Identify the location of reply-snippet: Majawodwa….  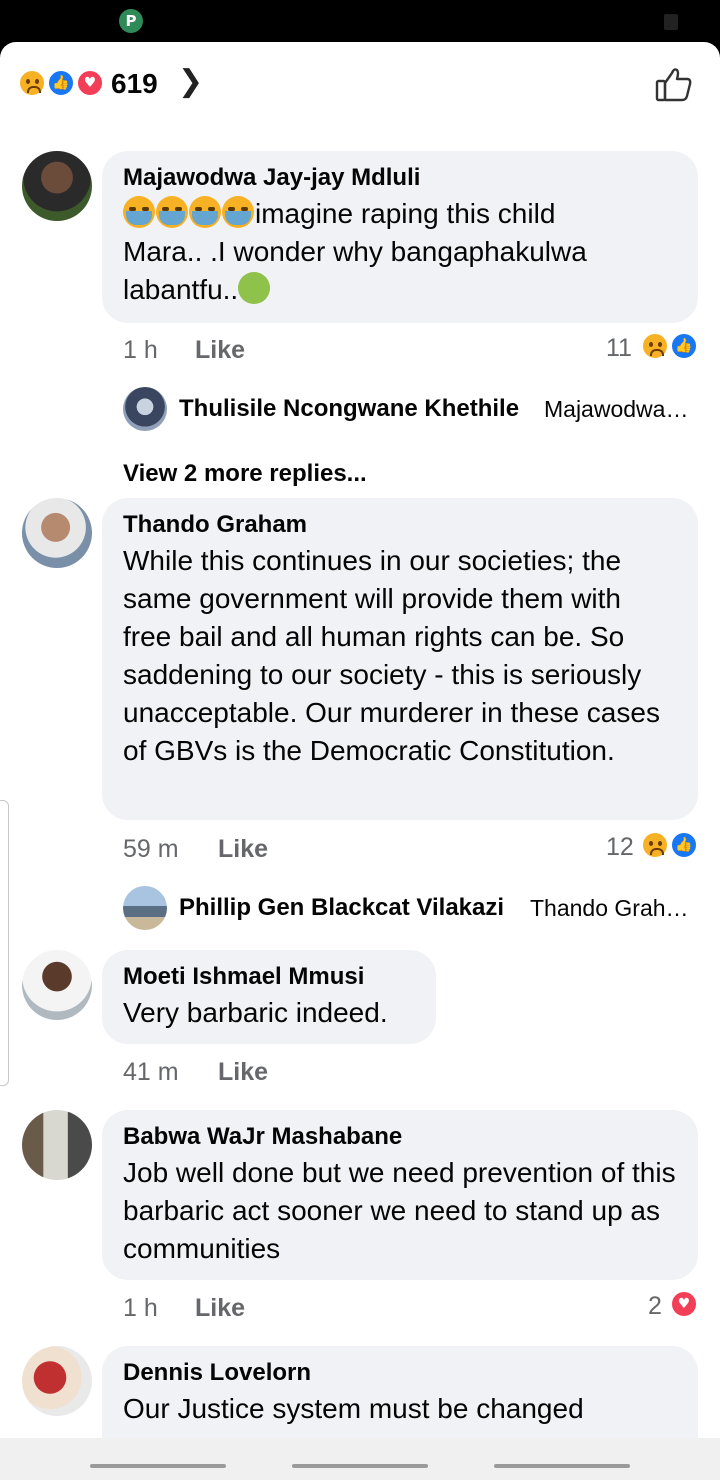
(616, 409).